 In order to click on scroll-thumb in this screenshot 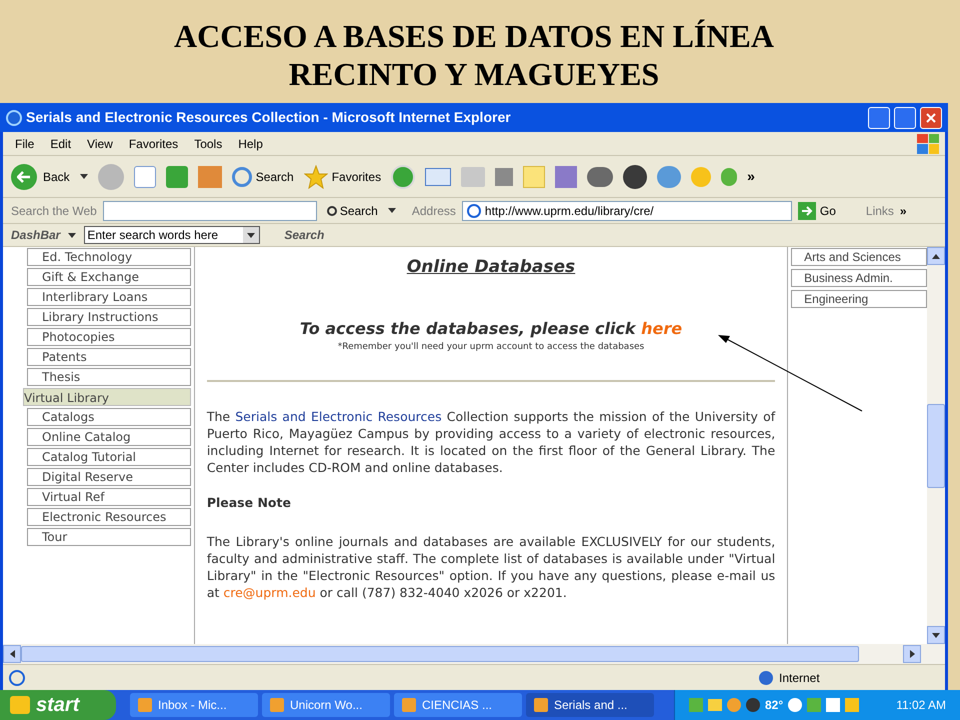, I will do `click(936, 446)`.